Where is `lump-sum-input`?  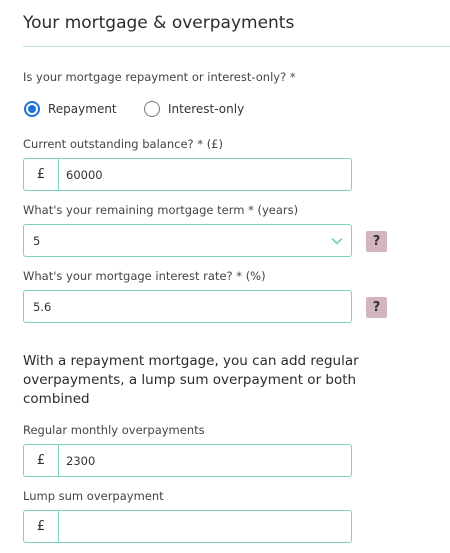
lump-sum-input is located at coordinates (205, 526).